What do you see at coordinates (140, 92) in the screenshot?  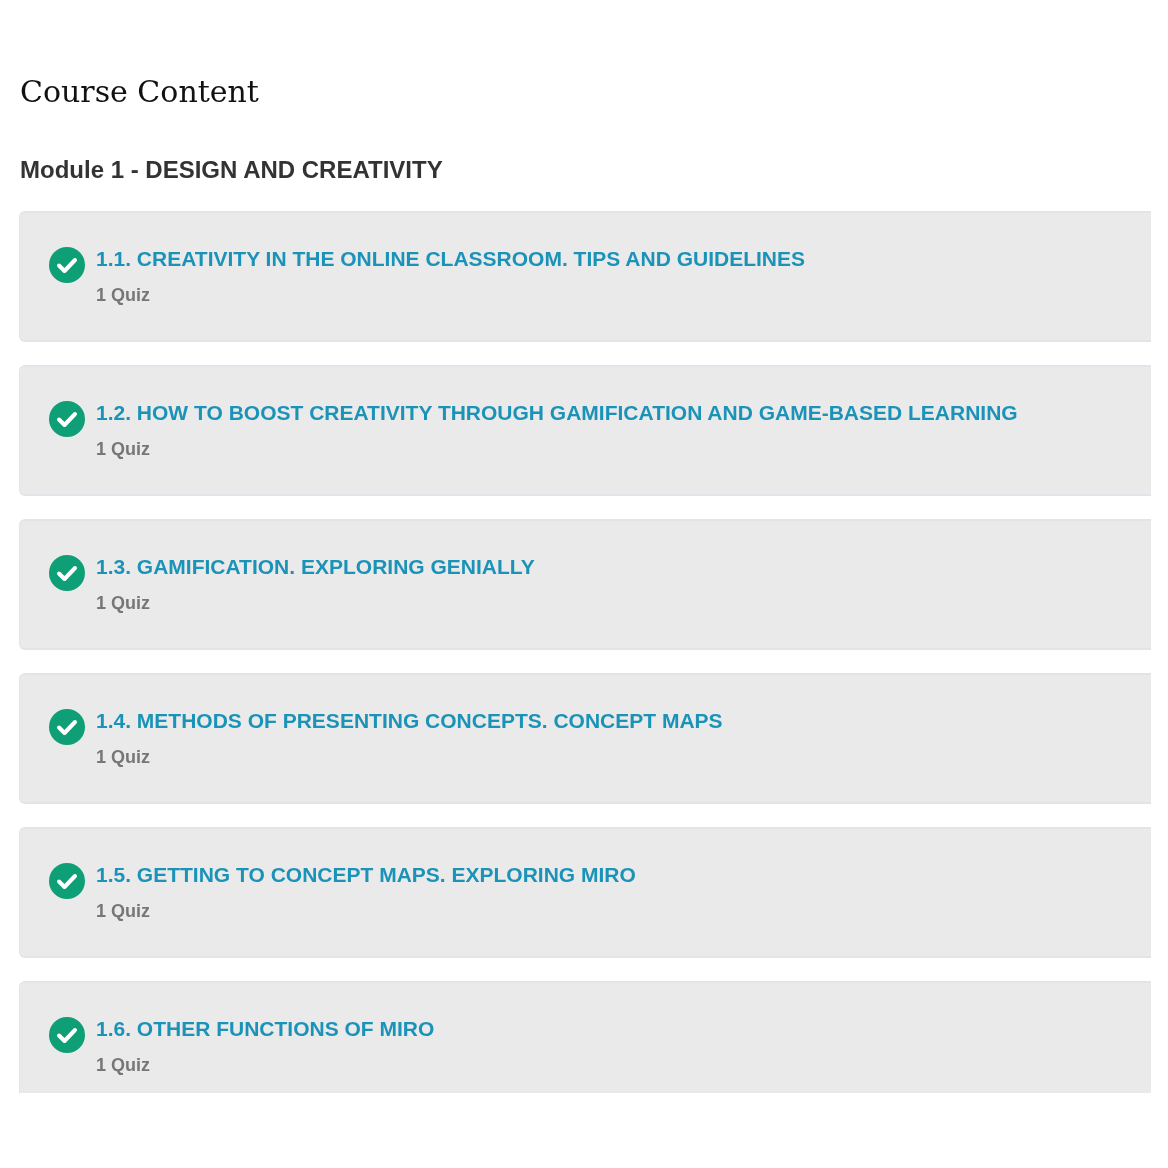 I see `page-title: Course Content` at bounding box center [140, 92].